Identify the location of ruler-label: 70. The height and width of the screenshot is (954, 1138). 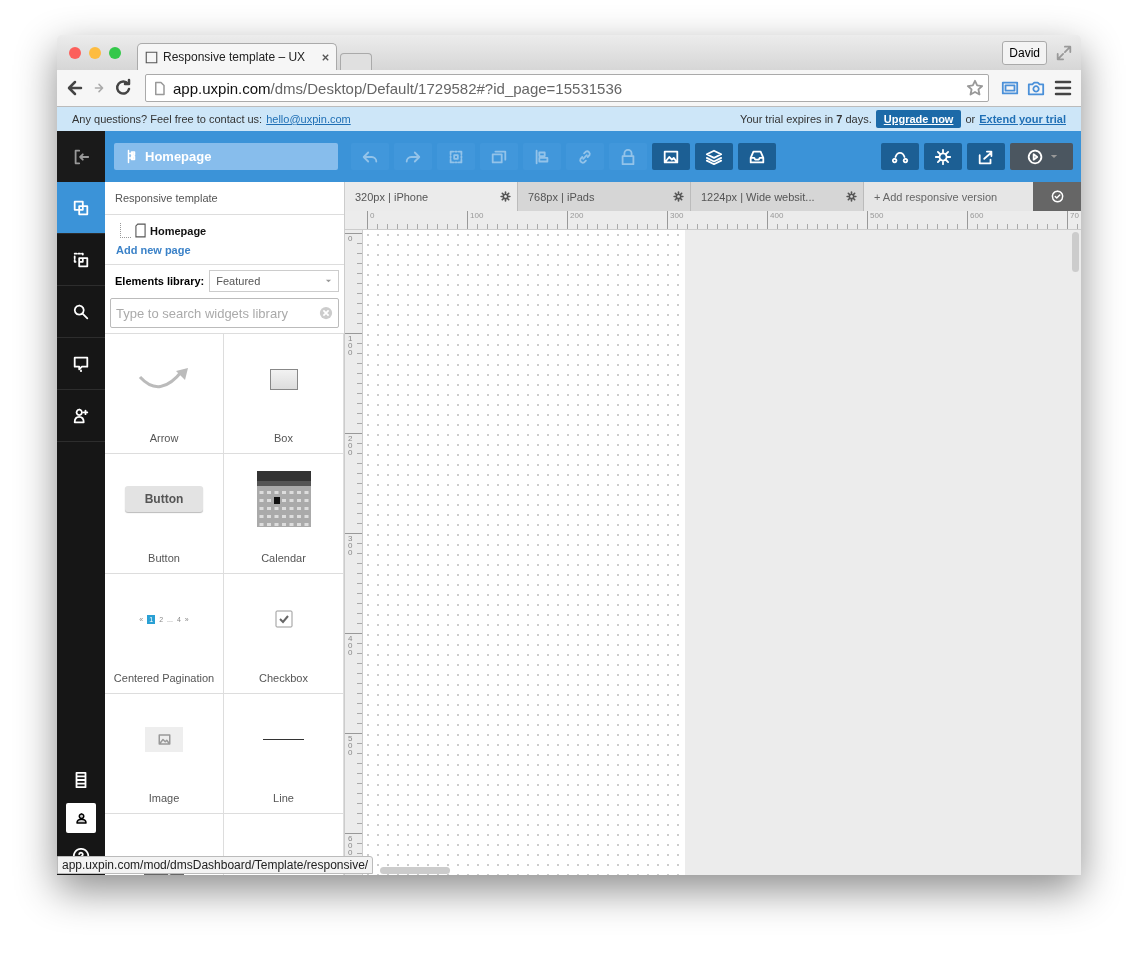
(1074, 220).